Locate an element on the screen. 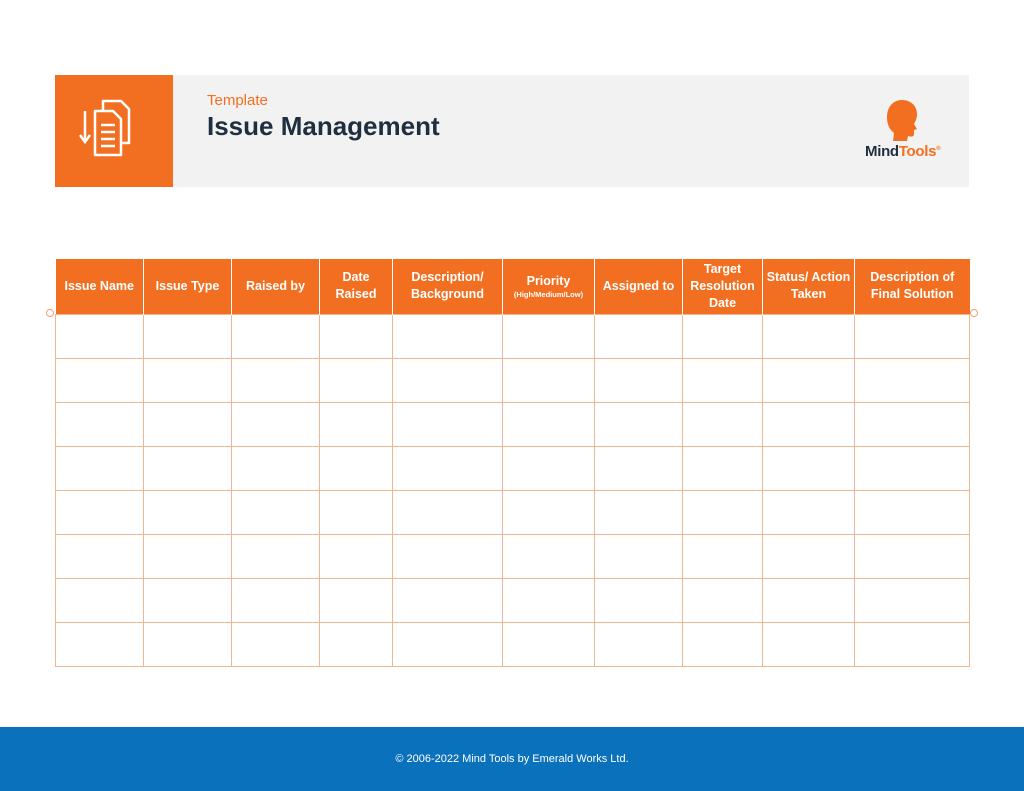 The image size is (1024, 791). column-header: Assigned to is located at coordinates (638, 286).